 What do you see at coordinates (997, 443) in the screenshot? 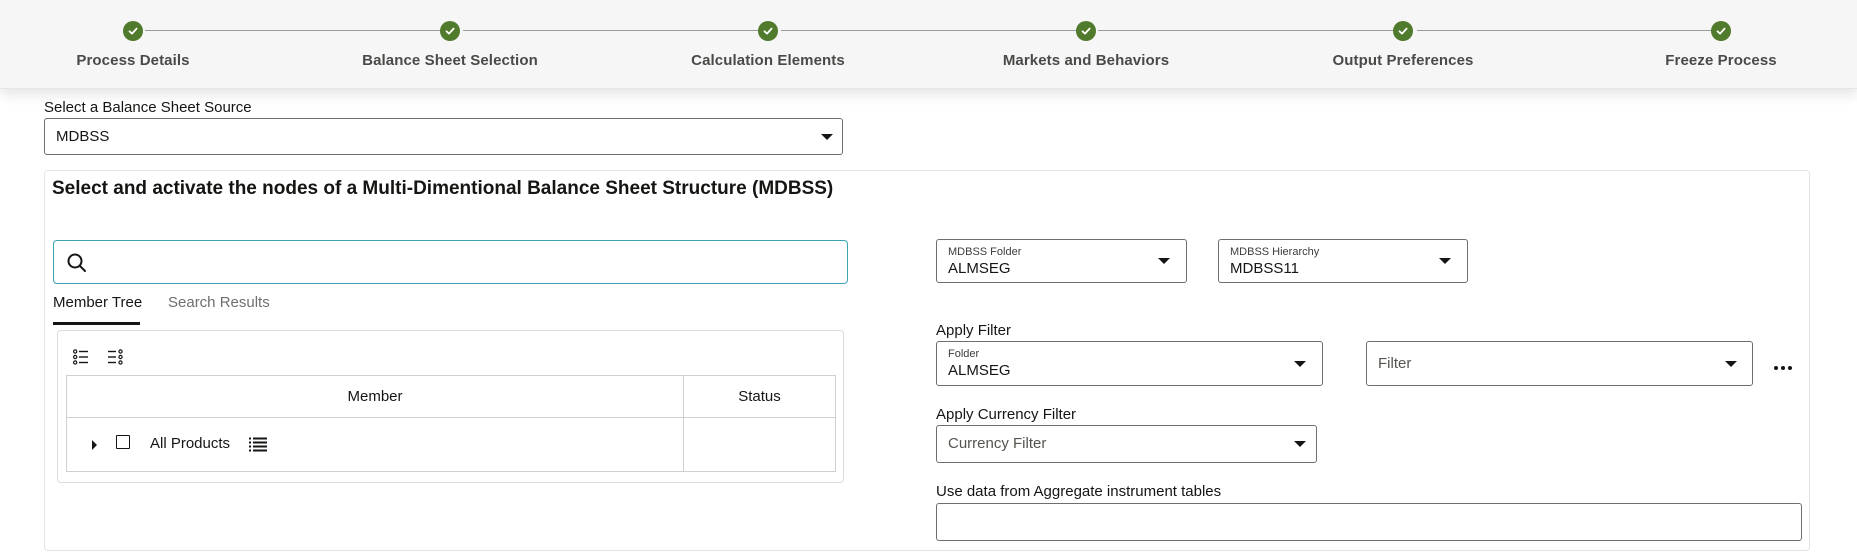
I see `currency-filter-placeholder: Currency Filter` at bounding box center [997, 443].